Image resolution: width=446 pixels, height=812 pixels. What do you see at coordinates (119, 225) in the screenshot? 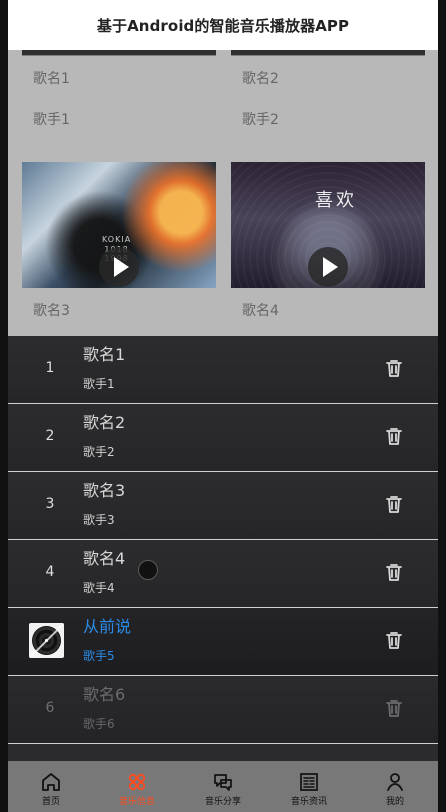
I see `album-card-3: KOKIA 1018 1998` at bounding box center [119, 225].